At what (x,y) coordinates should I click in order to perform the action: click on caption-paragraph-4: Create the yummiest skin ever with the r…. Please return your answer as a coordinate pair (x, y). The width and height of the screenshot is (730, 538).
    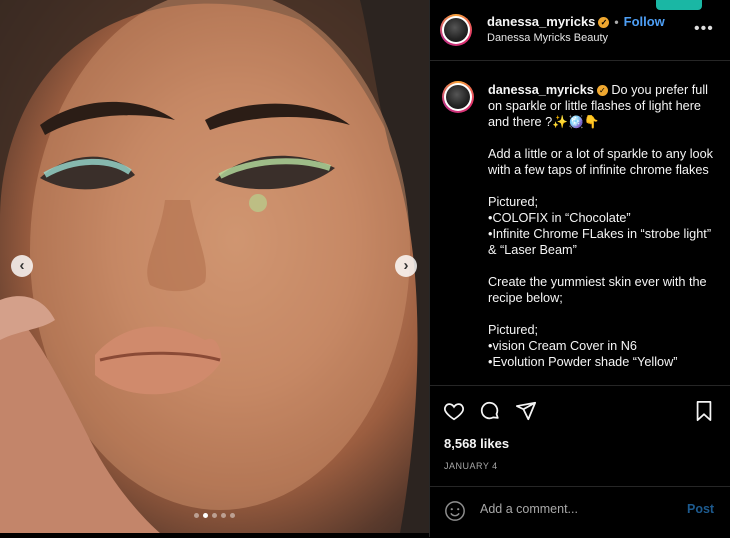
    Looking at the image, I should click on (597, 290).